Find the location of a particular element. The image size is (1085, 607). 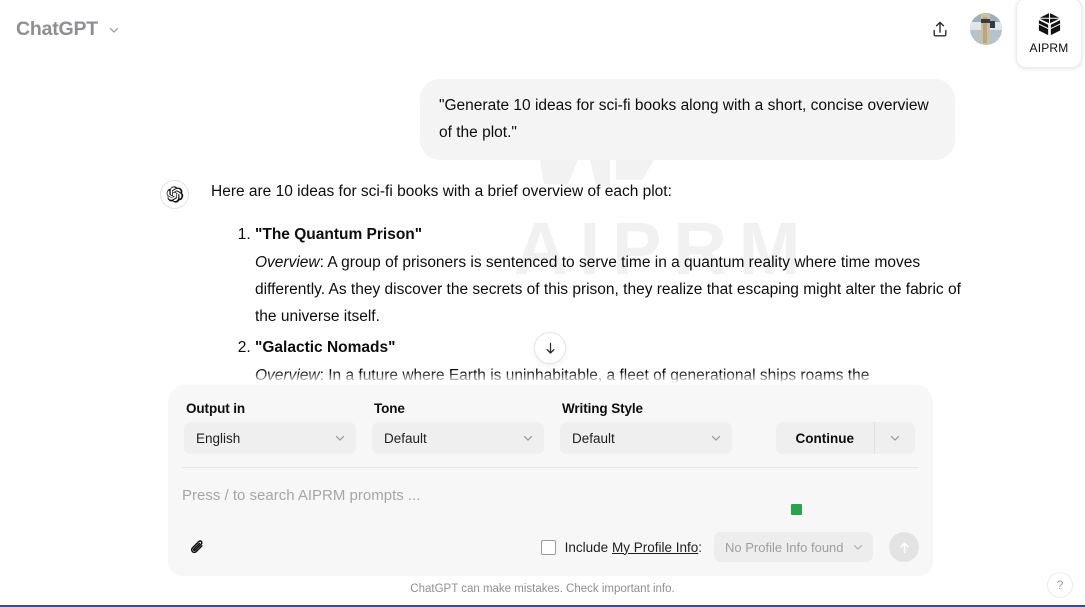

tone-select: Default is located at coordinates (458, 438).